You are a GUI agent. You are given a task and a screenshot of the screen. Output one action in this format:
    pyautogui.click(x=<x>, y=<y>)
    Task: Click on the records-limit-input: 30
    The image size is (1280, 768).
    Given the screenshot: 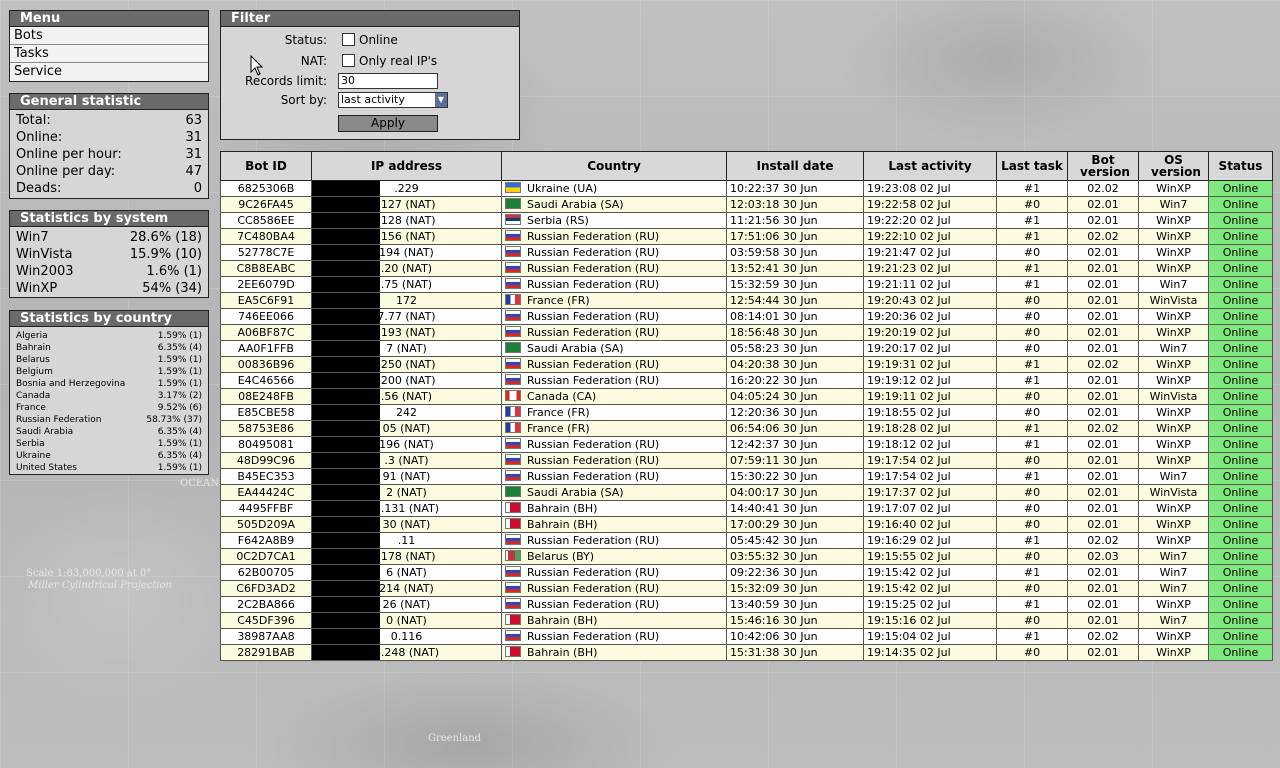 What is the action you would take?
    pyautogui.click(x=388, y=81)
    